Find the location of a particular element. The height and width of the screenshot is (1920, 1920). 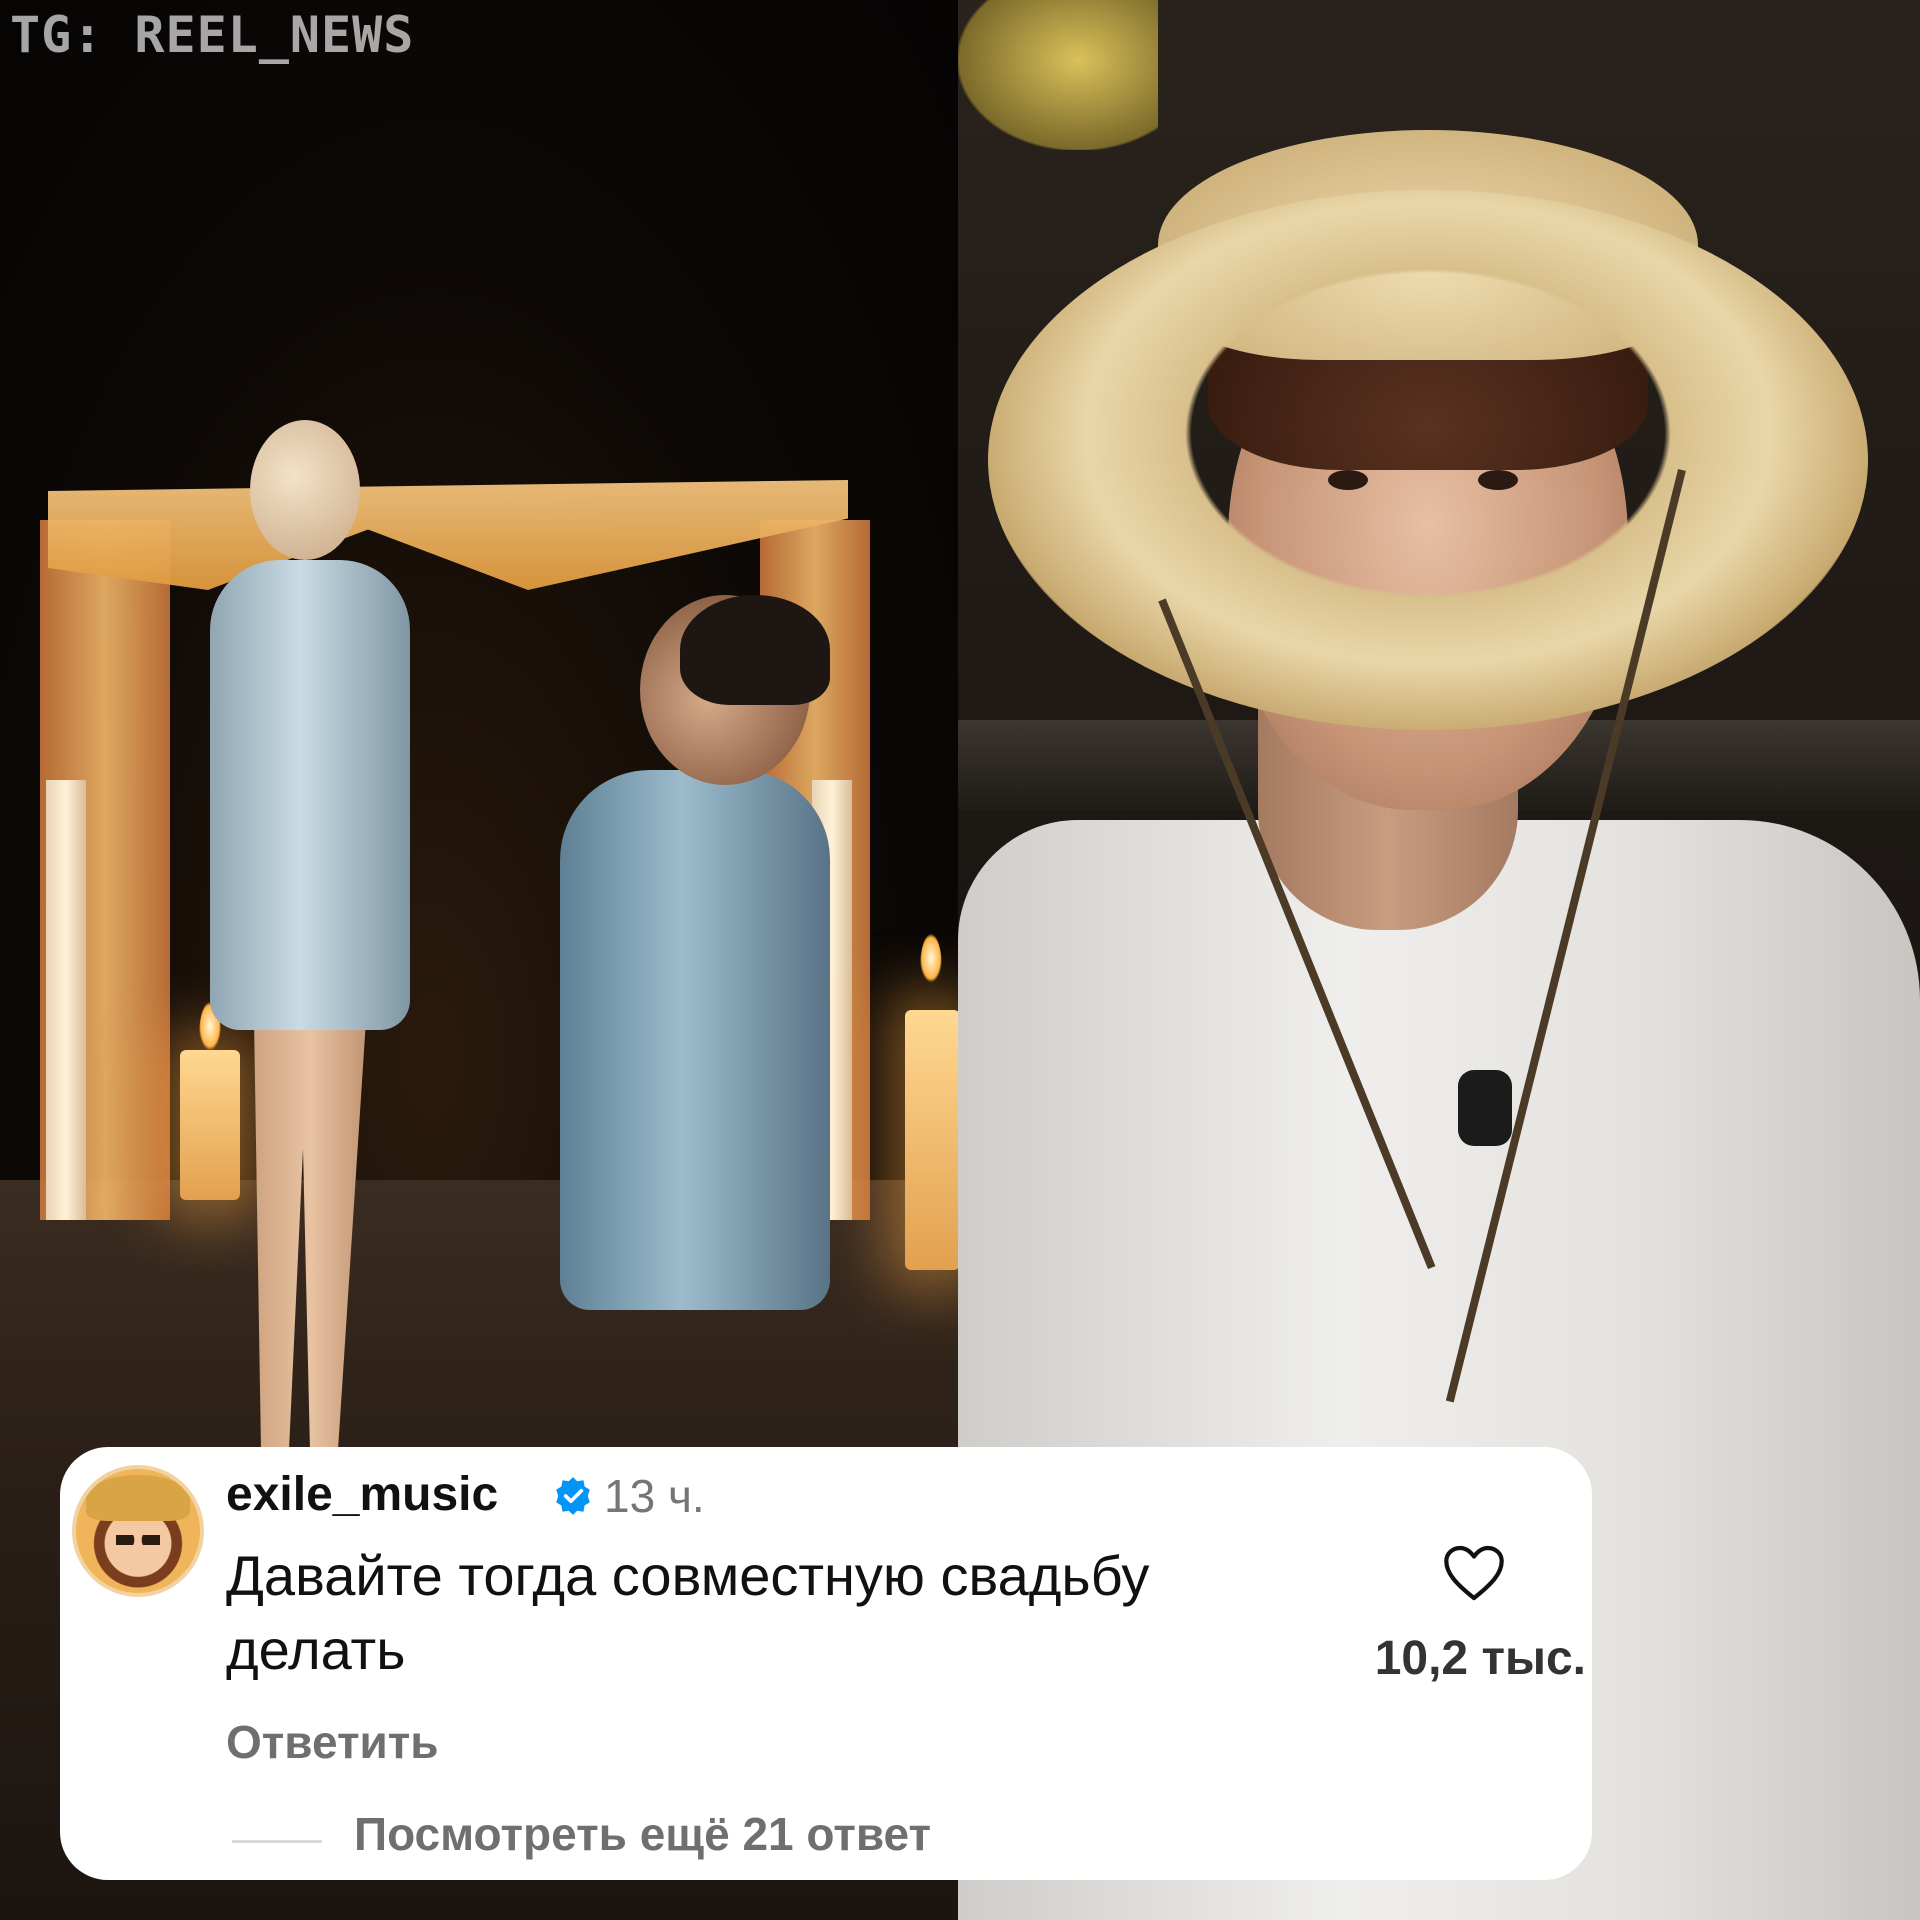

straw-hat-brim is located at coordinates (1428, 460).